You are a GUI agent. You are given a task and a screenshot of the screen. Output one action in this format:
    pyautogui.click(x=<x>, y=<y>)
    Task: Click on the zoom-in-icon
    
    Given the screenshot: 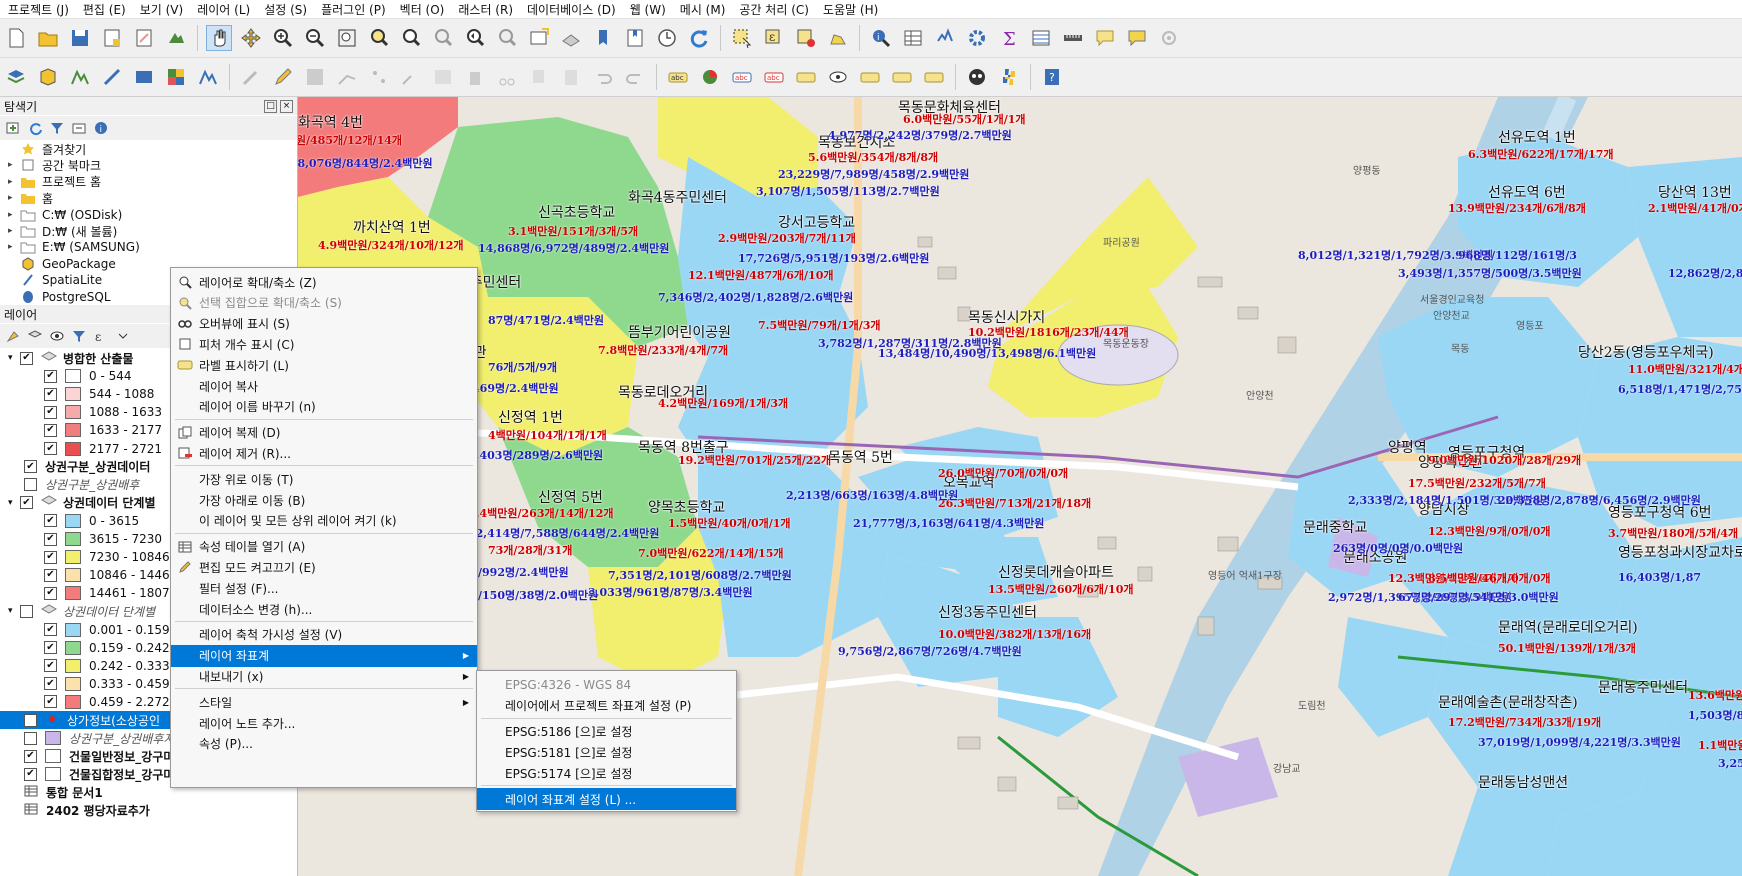 What is the action you would take?
    pyautogui.click(x=283, y=38)
    